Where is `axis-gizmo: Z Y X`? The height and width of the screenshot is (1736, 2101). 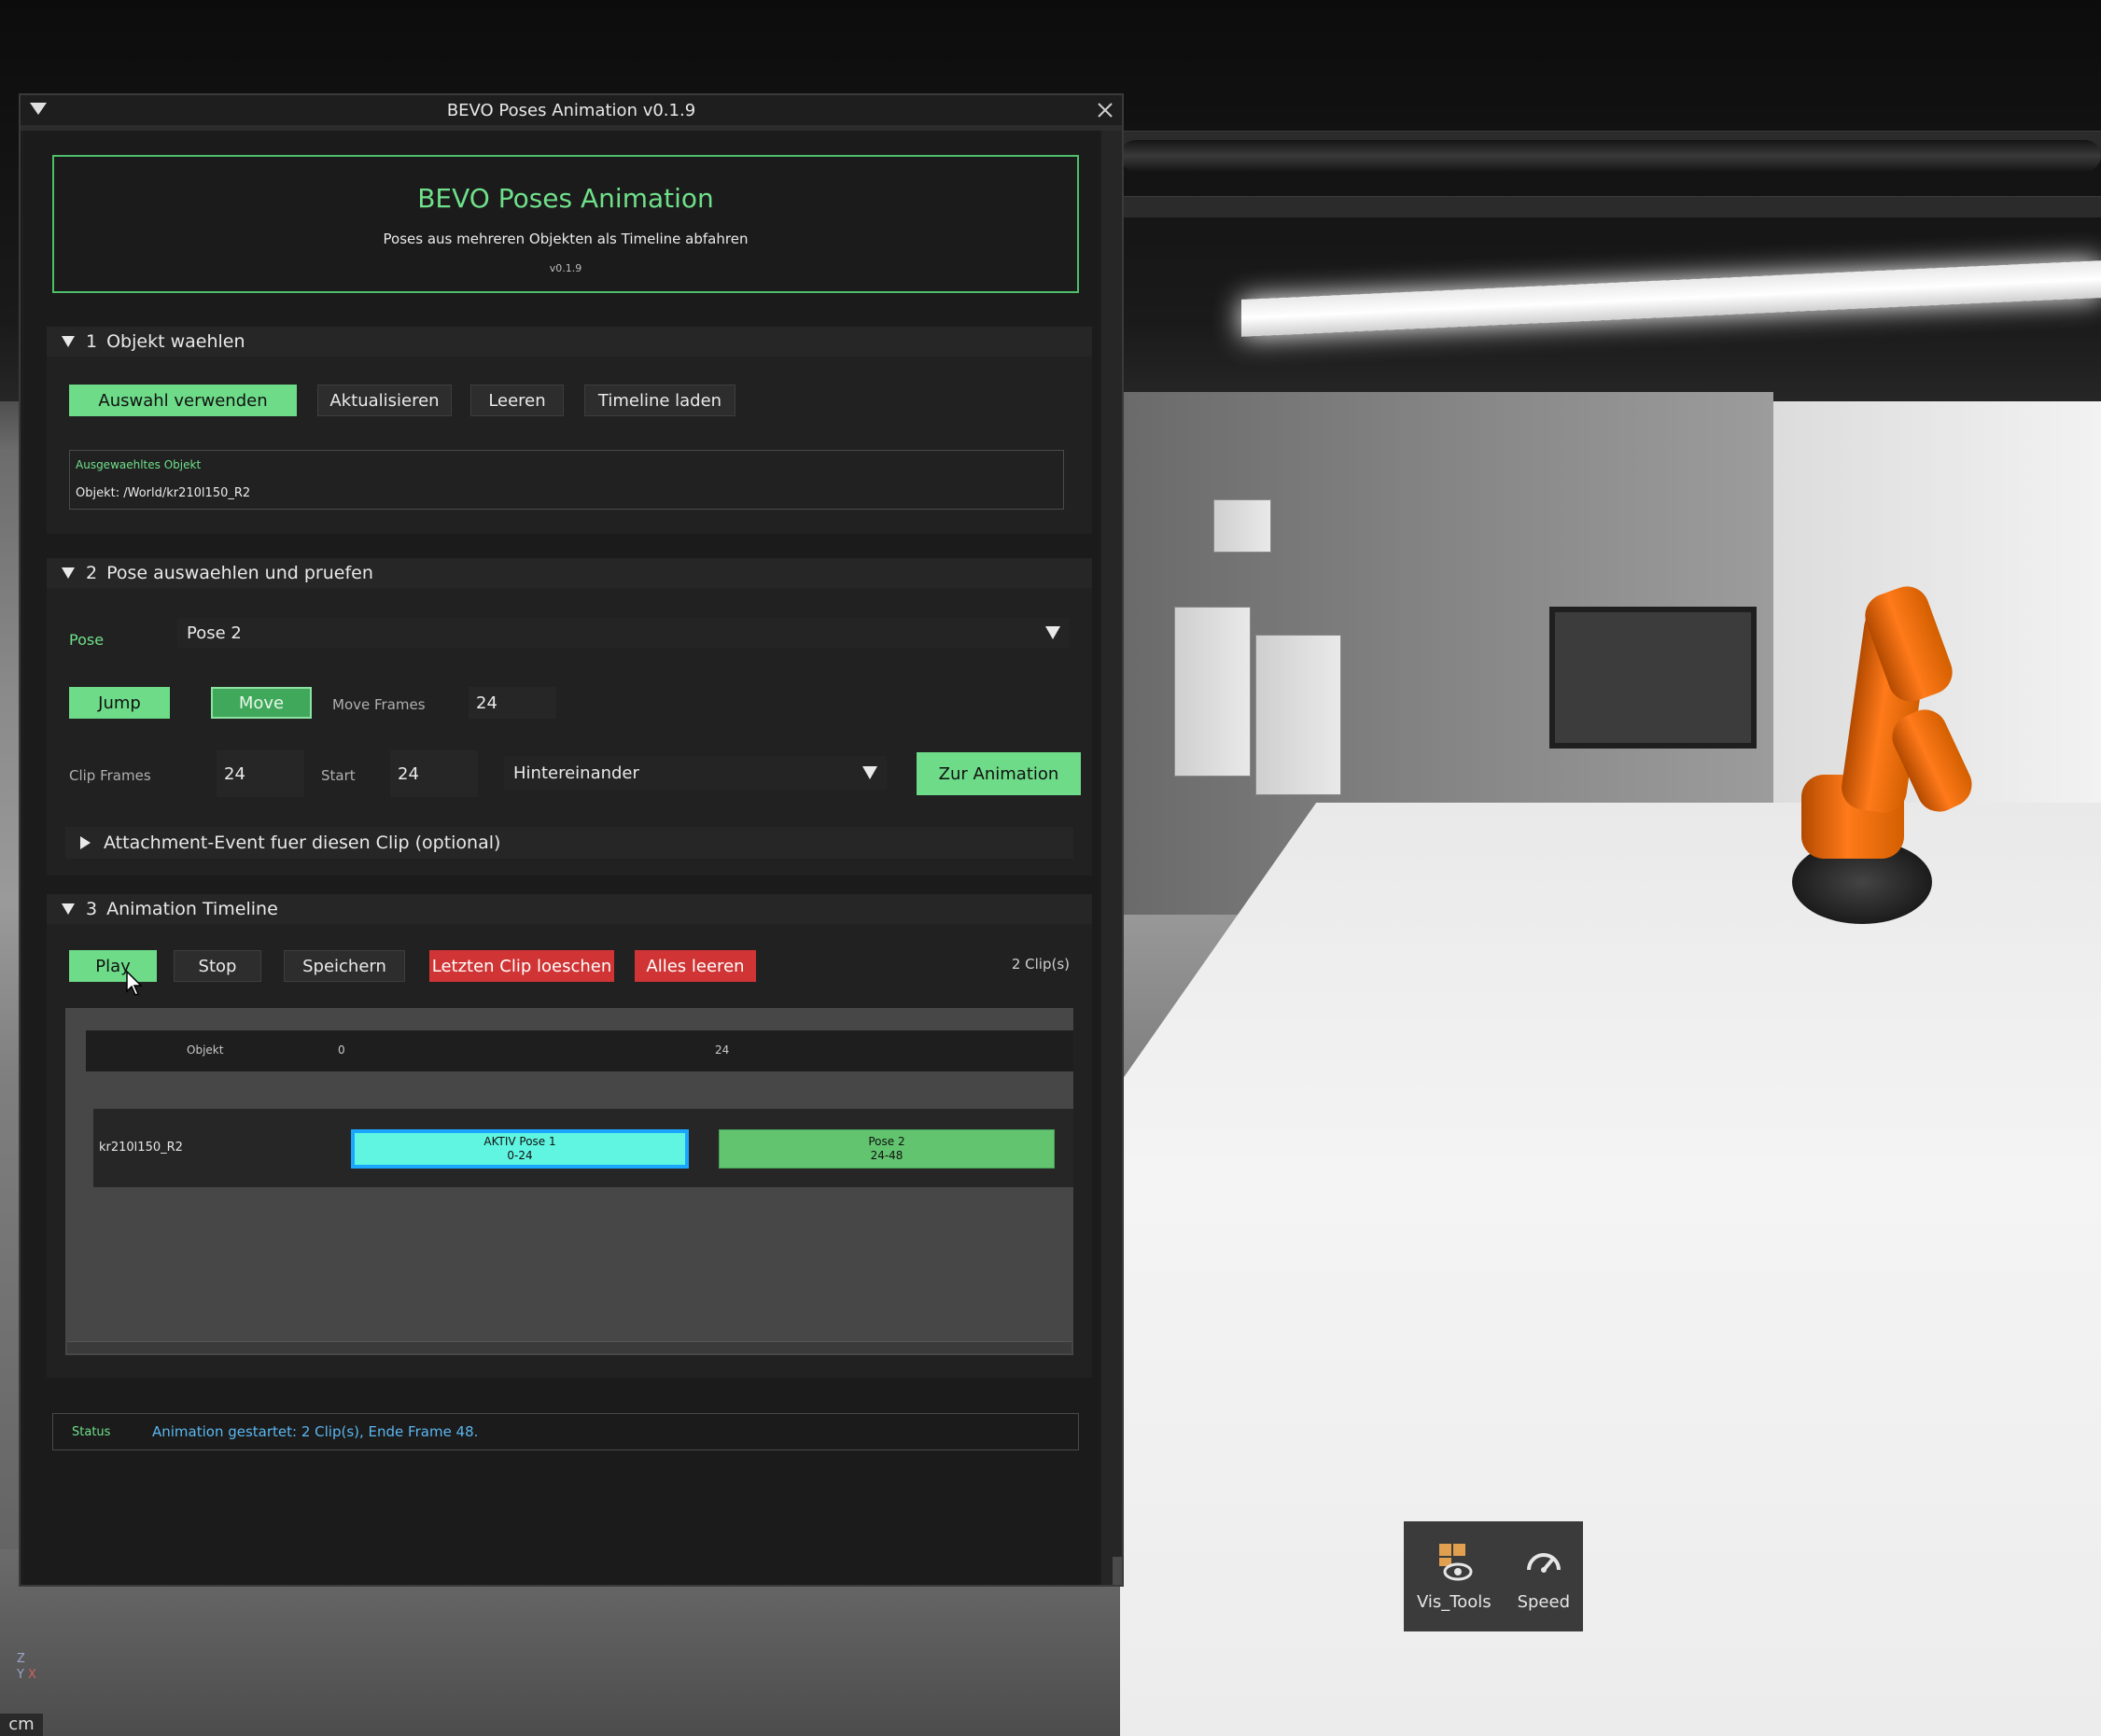 axis-gizmo: Z Y X is located at coordinates (26, 1667).